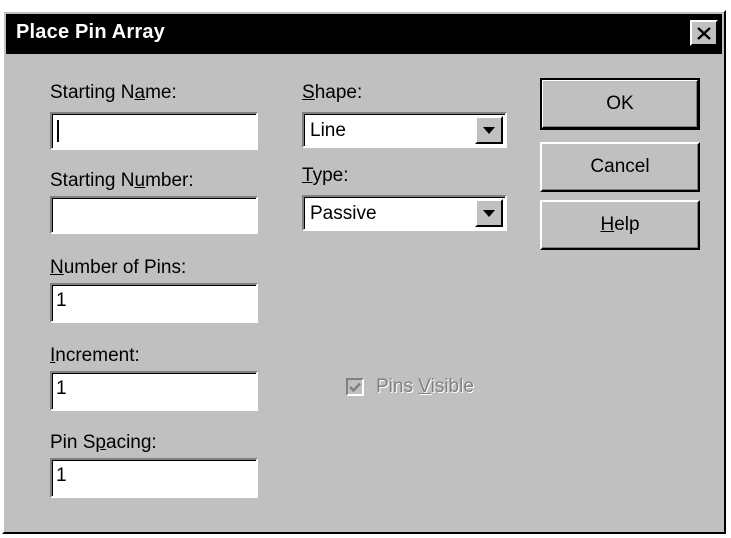  What do you see at coordinates (365, 5) in the screenshot?
I see `background-page-fragment` at bounding box center [365, 5].